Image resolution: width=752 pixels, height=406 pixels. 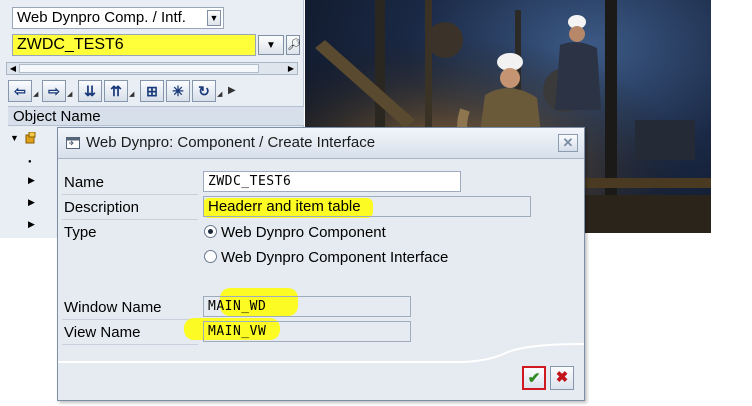 I want to click on tree-node-child-1: ●, so click(x=34, y=162).